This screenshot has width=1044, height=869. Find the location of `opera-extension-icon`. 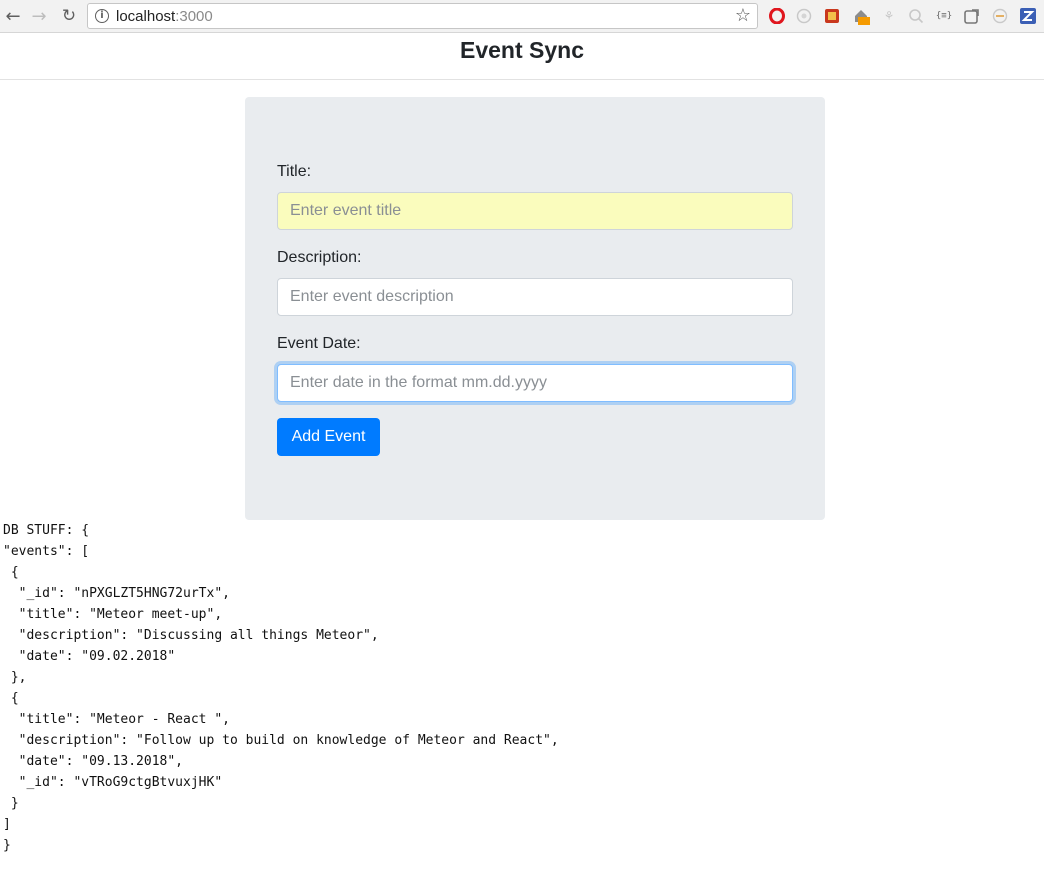

opera-extension-icon is located at coordinates (777, 16).